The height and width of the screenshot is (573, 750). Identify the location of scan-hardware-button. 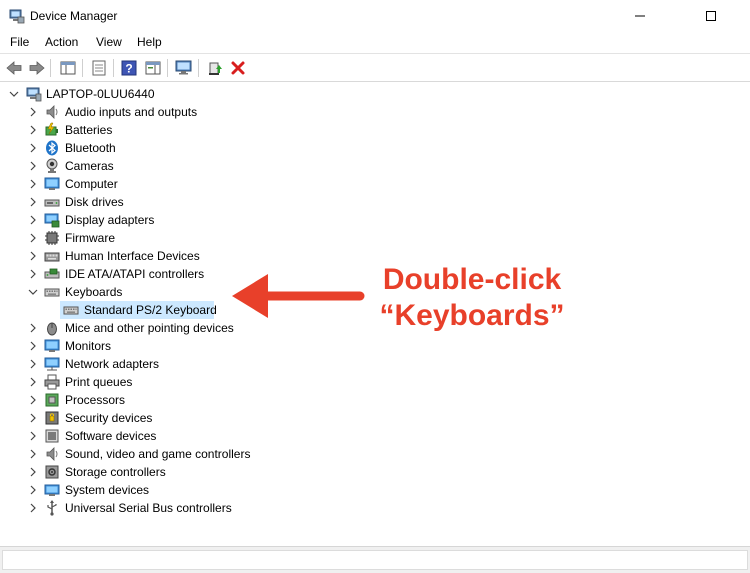
(184, 68).